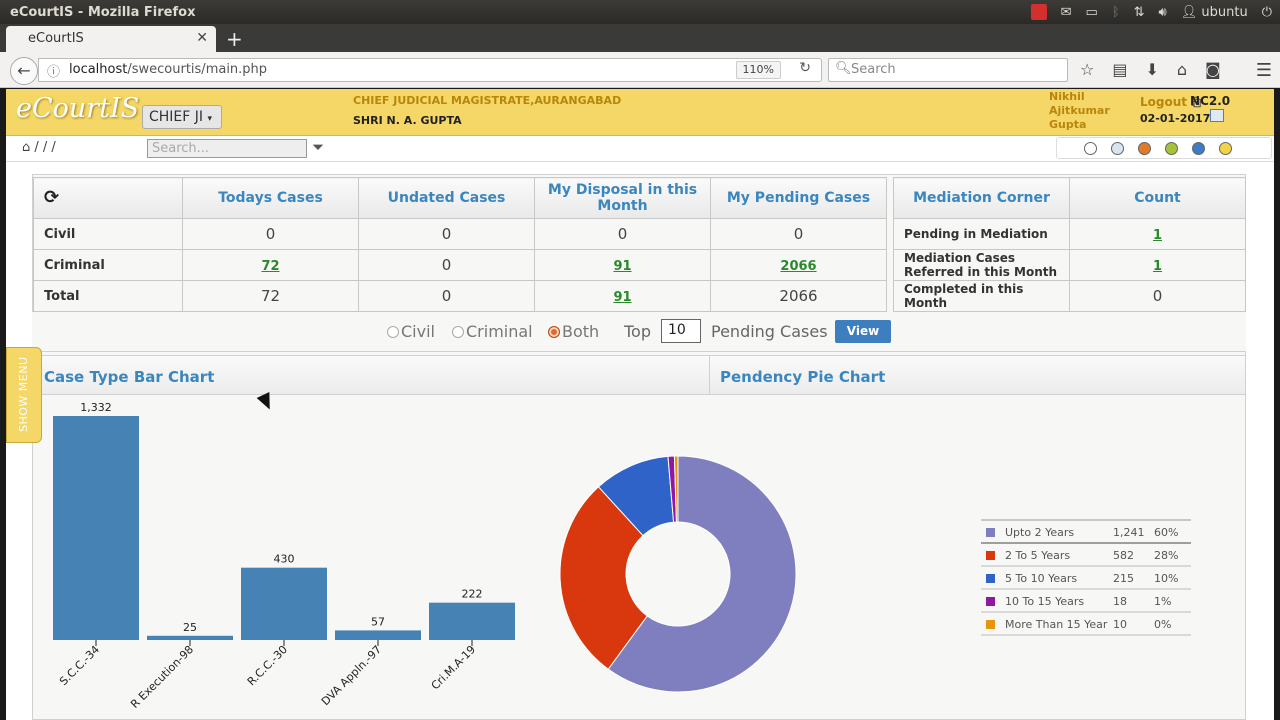  I want to click on new-tab-icon: +, so click(234, 39).